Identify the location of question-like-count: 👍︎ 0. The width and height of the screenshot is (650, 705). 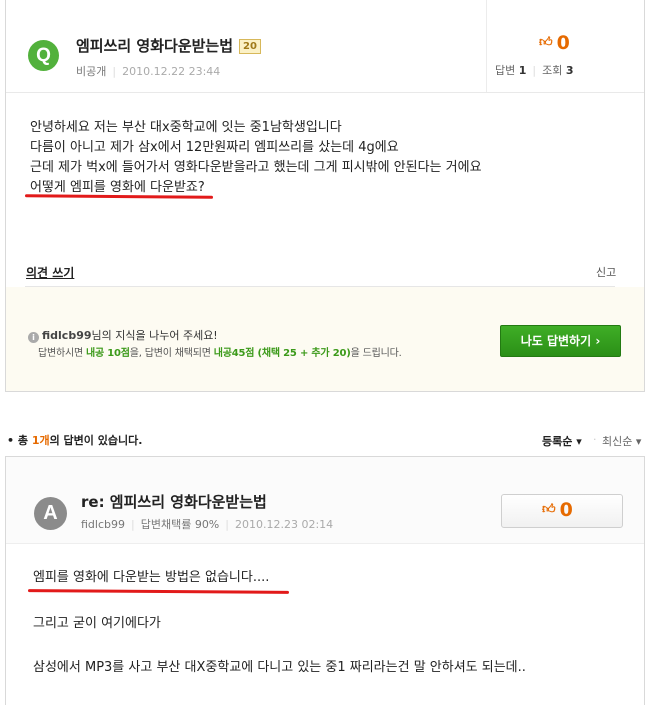
(554, 43).